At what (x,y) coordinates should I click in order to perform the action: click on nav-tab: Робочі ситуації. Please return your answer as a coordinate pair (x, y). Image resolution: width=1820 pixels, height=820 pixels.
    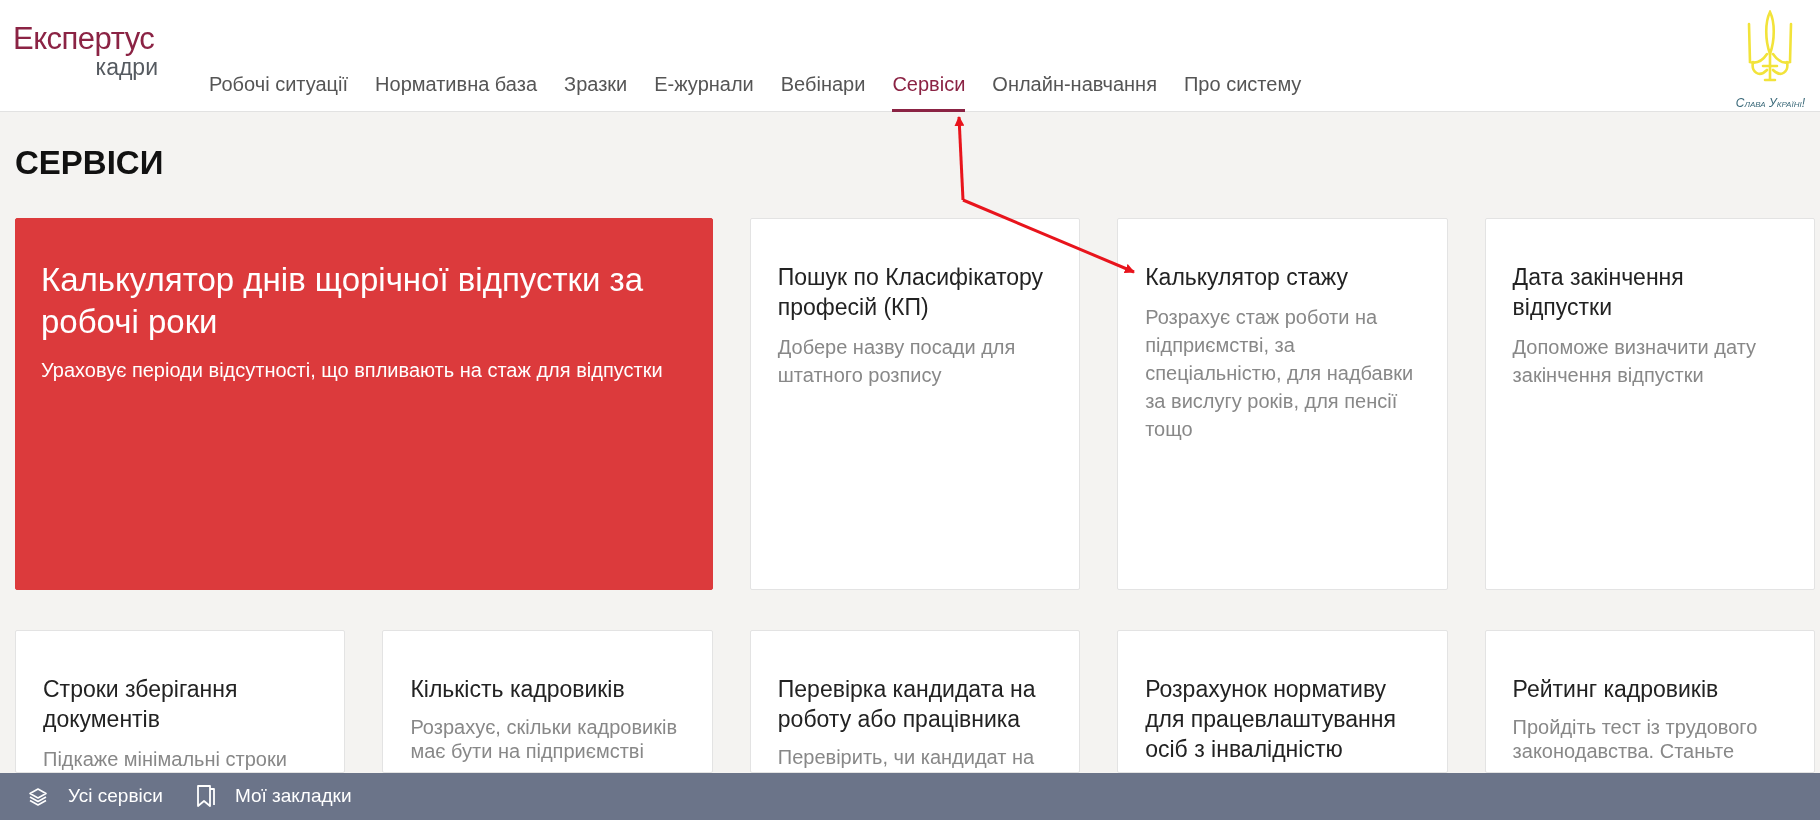
    Looking at the image, I should click on (279, 90).